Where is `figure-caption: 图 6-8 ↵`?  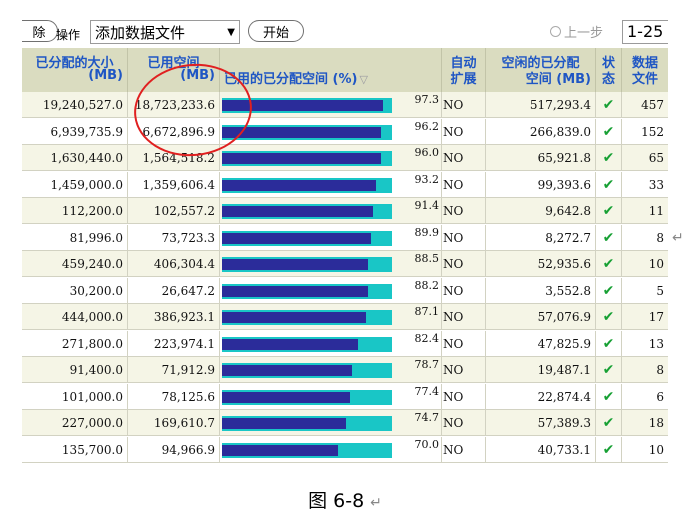
figure-caption: 图 6-8 ↵ is located at coordinates (345, 499).